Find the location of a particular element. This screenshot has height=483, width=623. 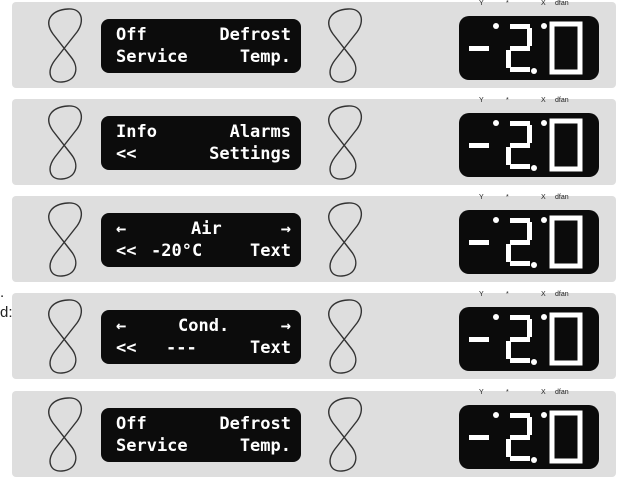

air-temperature-value: -20°C is located at coordinates (177, 251).